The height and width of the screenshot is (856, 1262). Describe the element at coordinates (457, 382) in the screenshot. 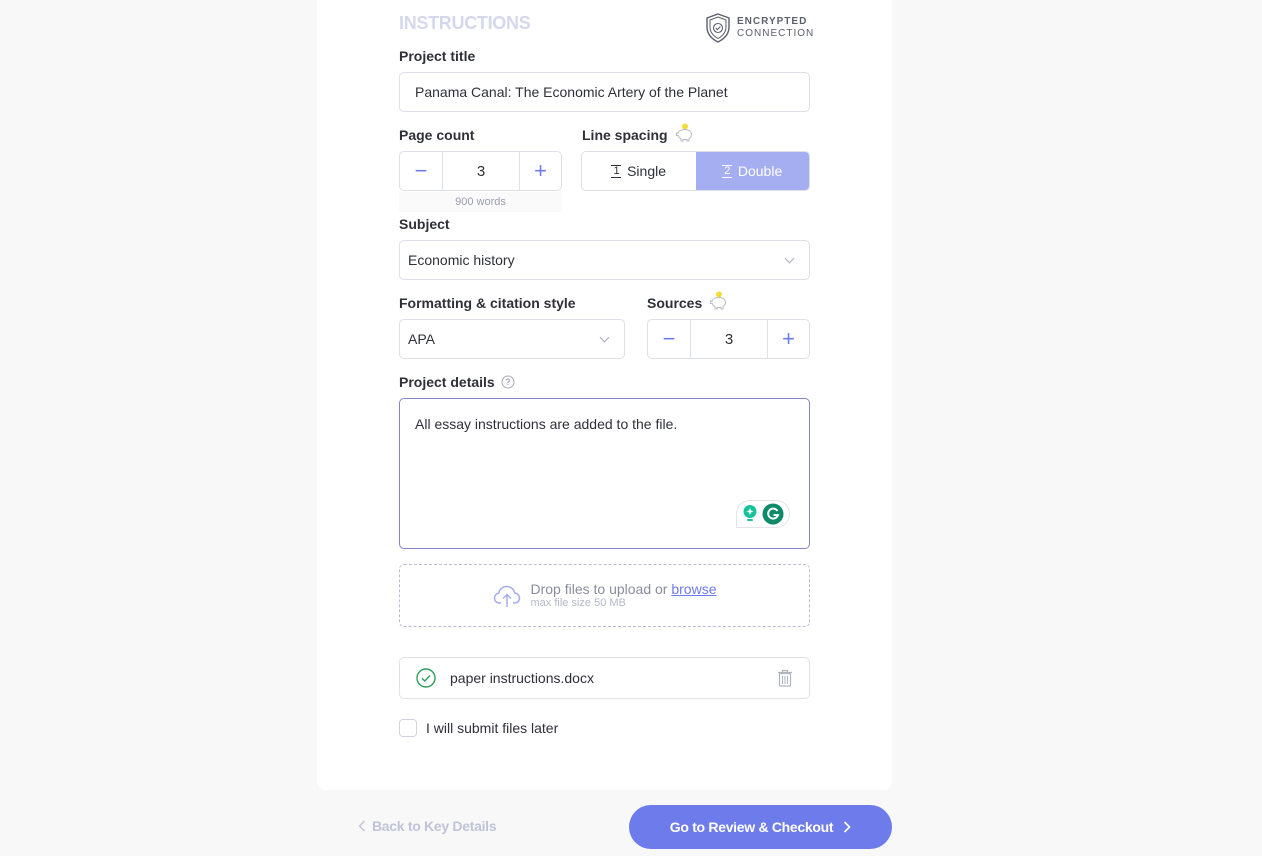

I see `project-details-label: Project details ?` at that location.